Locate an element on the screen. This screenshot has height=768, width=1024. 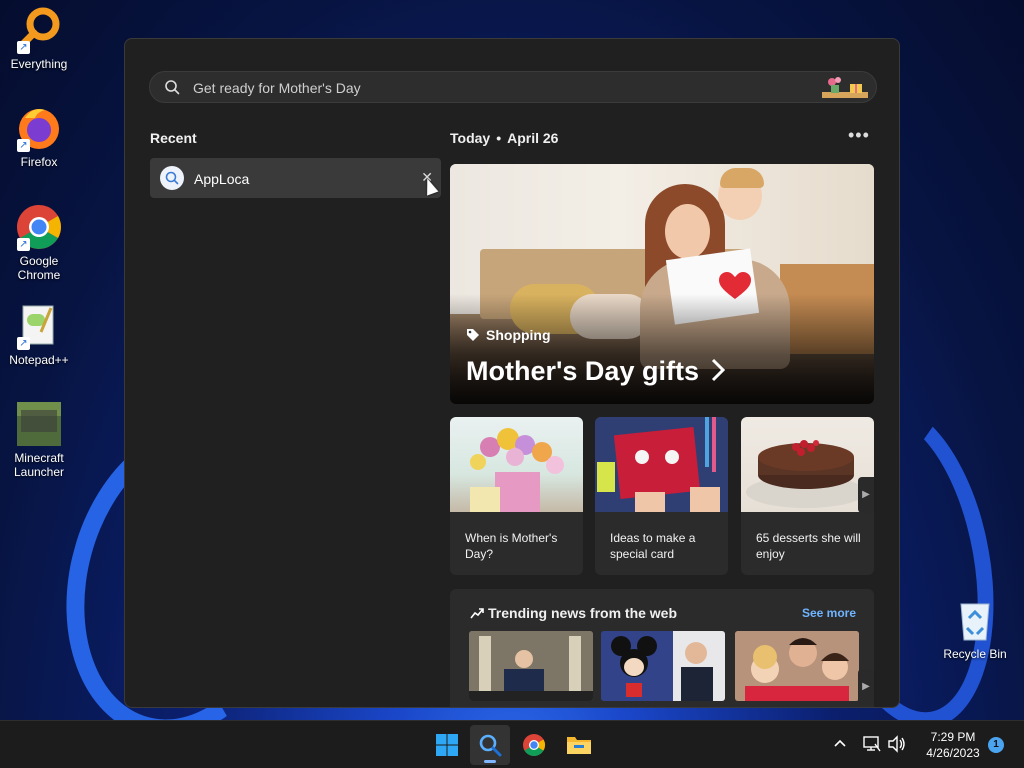
windows-start-icon is located at coordinates (447, 745).